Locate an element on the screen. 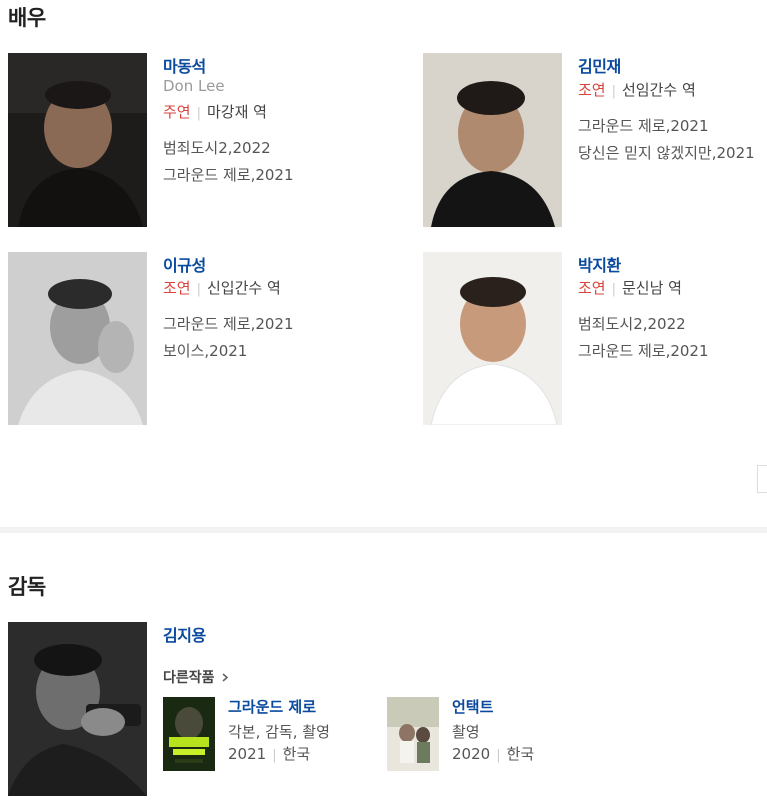 The width and height of the screenshot is (767, 810). film-title-link: 그라운드 제로 is located at coordinates (272, 706).